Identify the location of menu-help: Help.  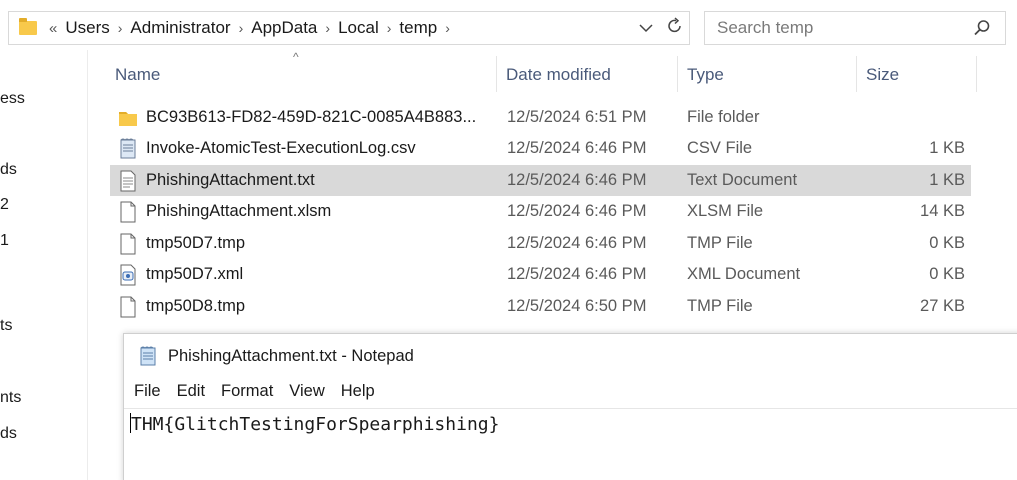
(362, 391).